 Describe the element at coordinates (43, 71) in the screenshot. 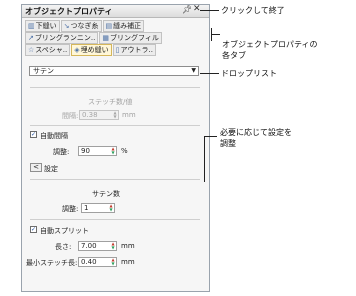

I see `dropdown-value: サテン` at that location.